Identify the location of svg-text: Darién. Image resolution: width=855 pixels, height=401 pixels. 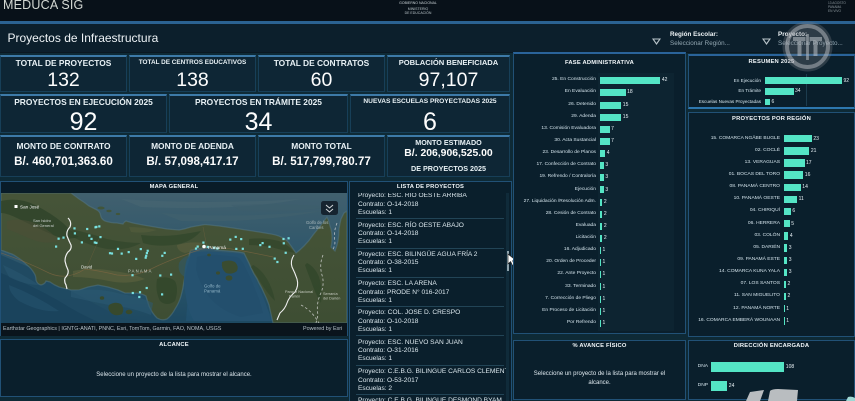
(294, 297).